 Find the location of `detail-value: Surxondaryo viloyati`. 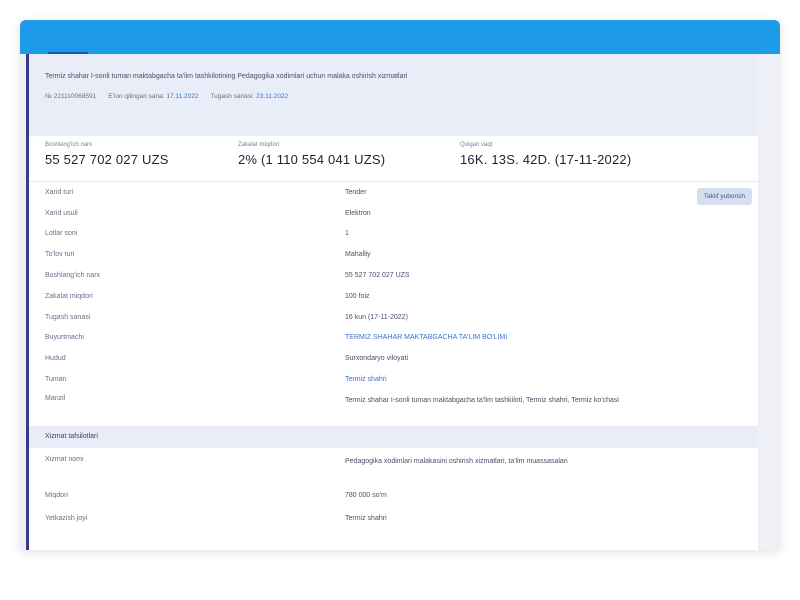

detail-value: Surxondaryo viloyati is located at coordinates (377, 359).